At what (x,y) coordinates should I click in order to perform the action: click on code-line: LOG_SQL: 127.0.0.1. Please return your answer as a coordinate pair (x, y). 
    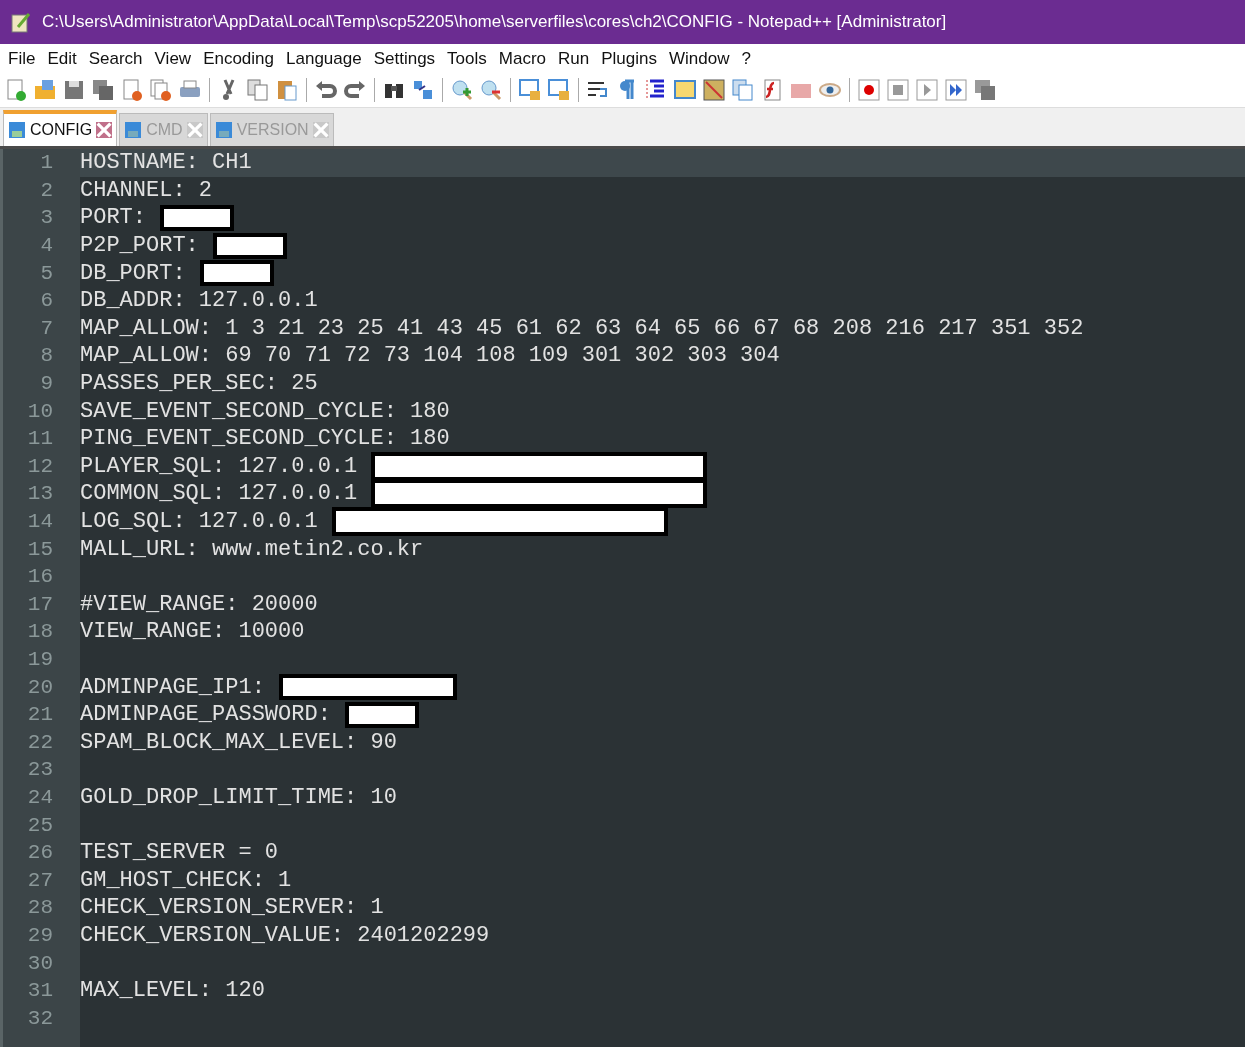
    Looking at the image, I should click on (199, 521).